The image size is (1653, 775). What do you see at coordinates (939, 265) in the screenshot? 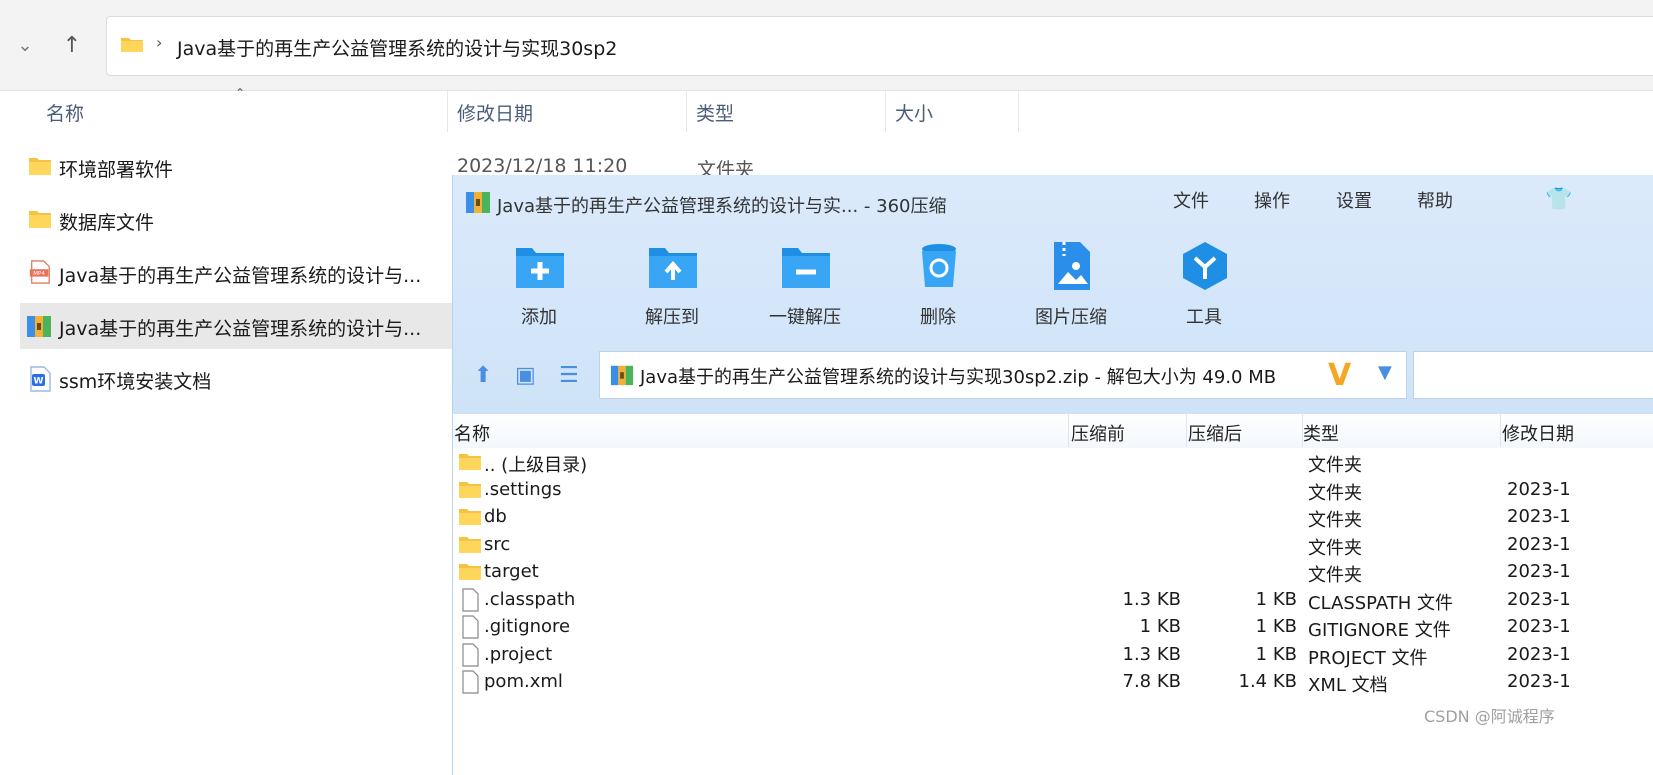
I see `delete-bin-icon` at bounding box center [939, 265].